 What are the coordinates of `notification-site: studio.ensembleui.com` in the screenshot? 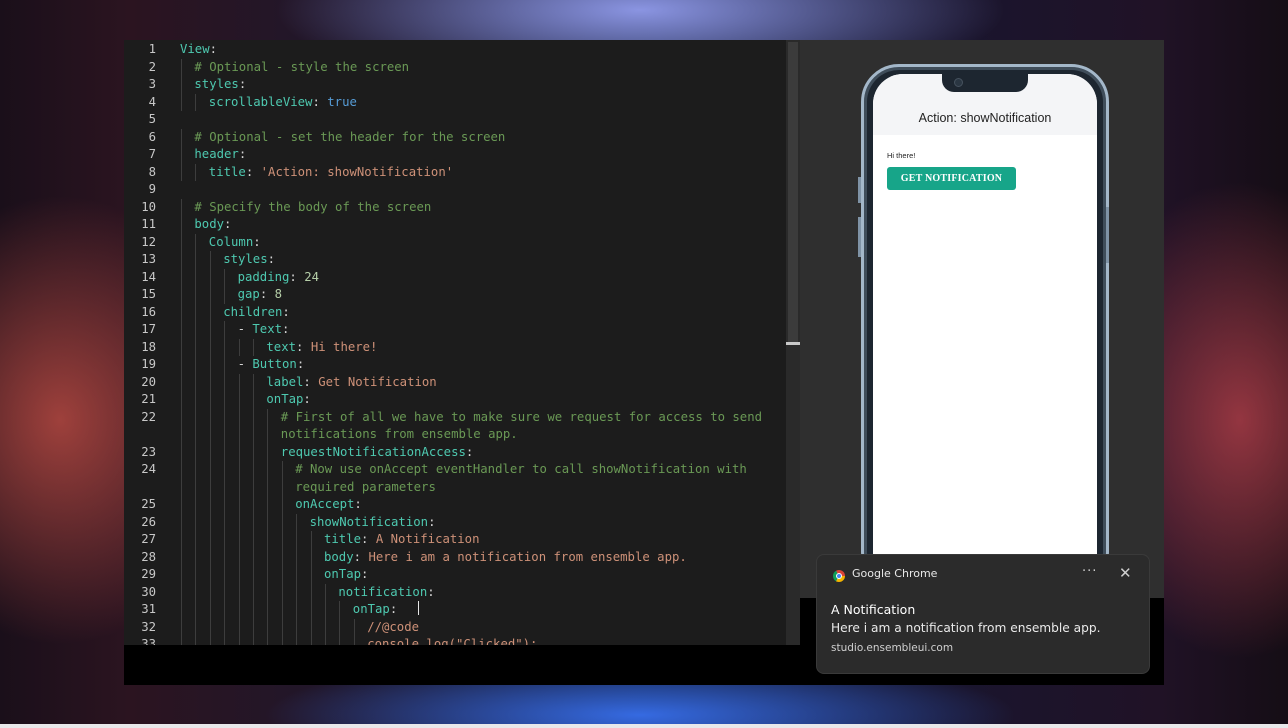 It's located at (892, 648).